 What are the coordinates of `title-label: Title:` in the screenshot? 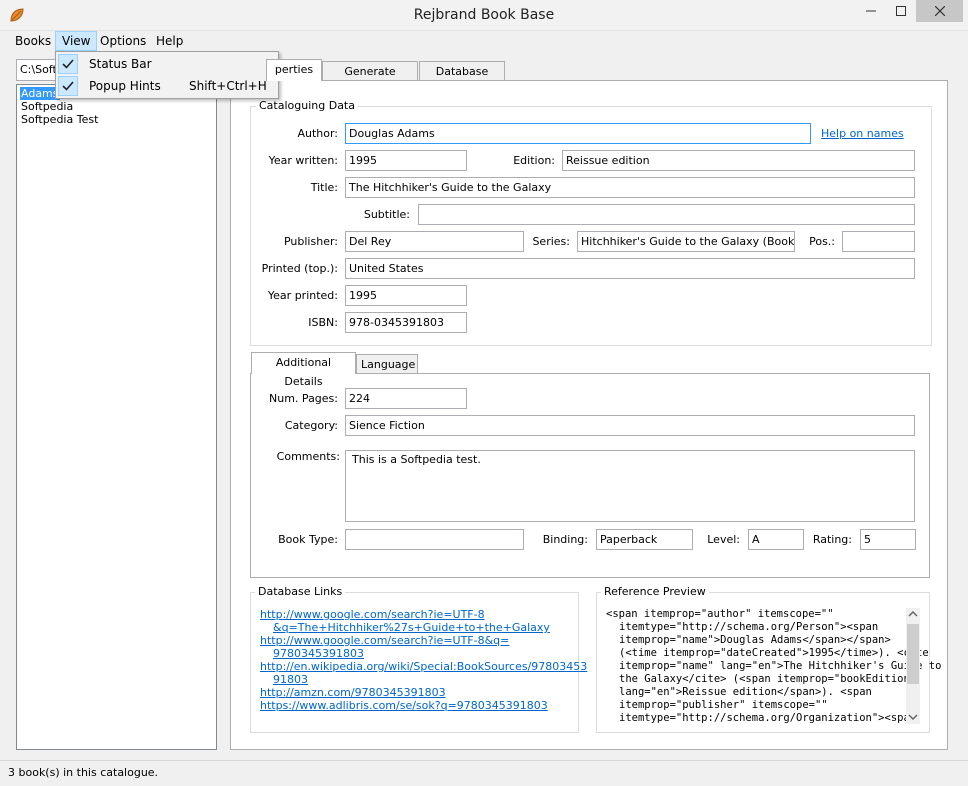 It's located at (324, 187).